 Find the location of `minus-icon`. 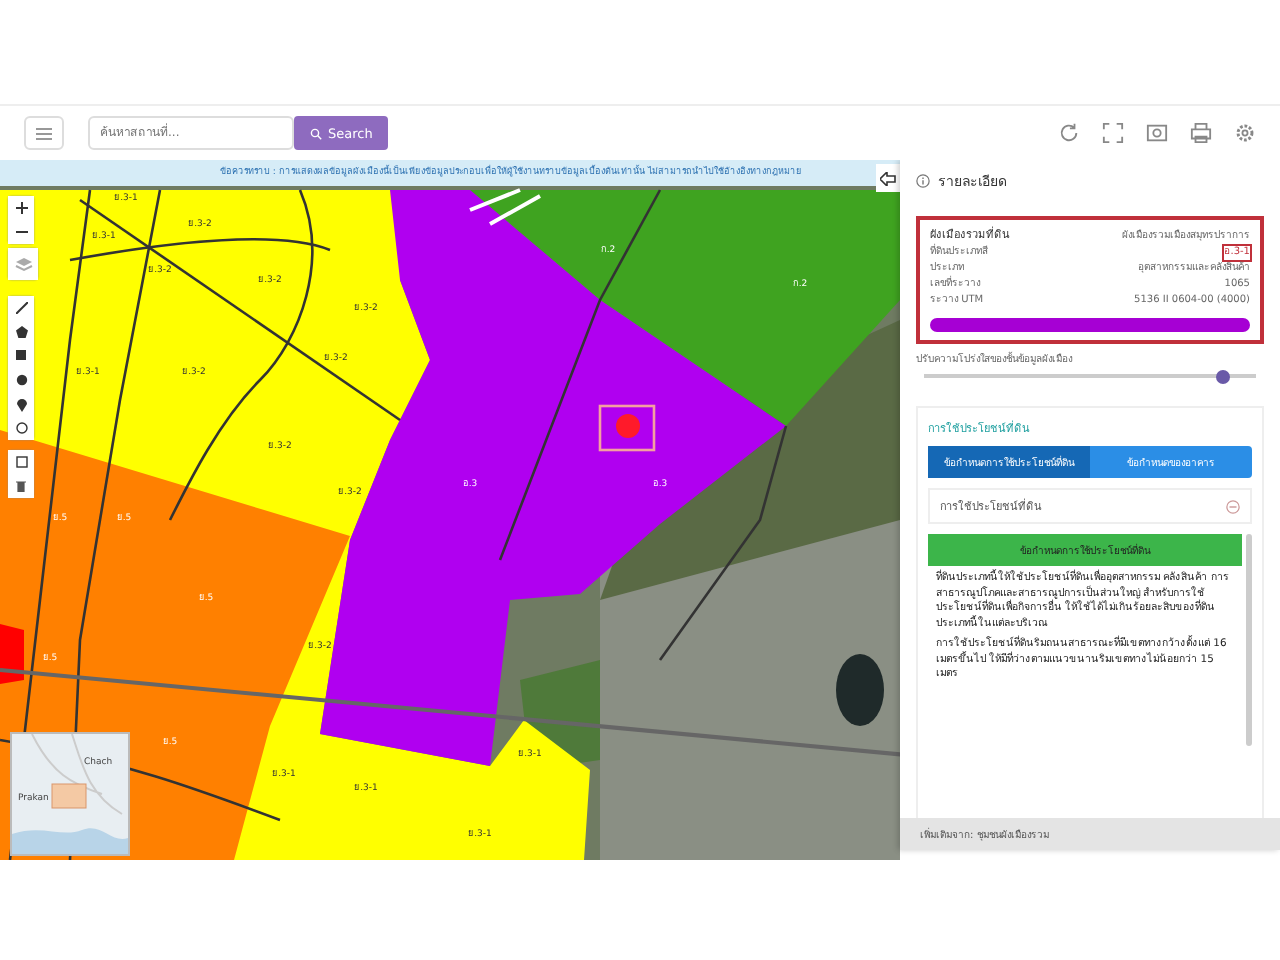

minus-icon is located at coordinates (21, 232).